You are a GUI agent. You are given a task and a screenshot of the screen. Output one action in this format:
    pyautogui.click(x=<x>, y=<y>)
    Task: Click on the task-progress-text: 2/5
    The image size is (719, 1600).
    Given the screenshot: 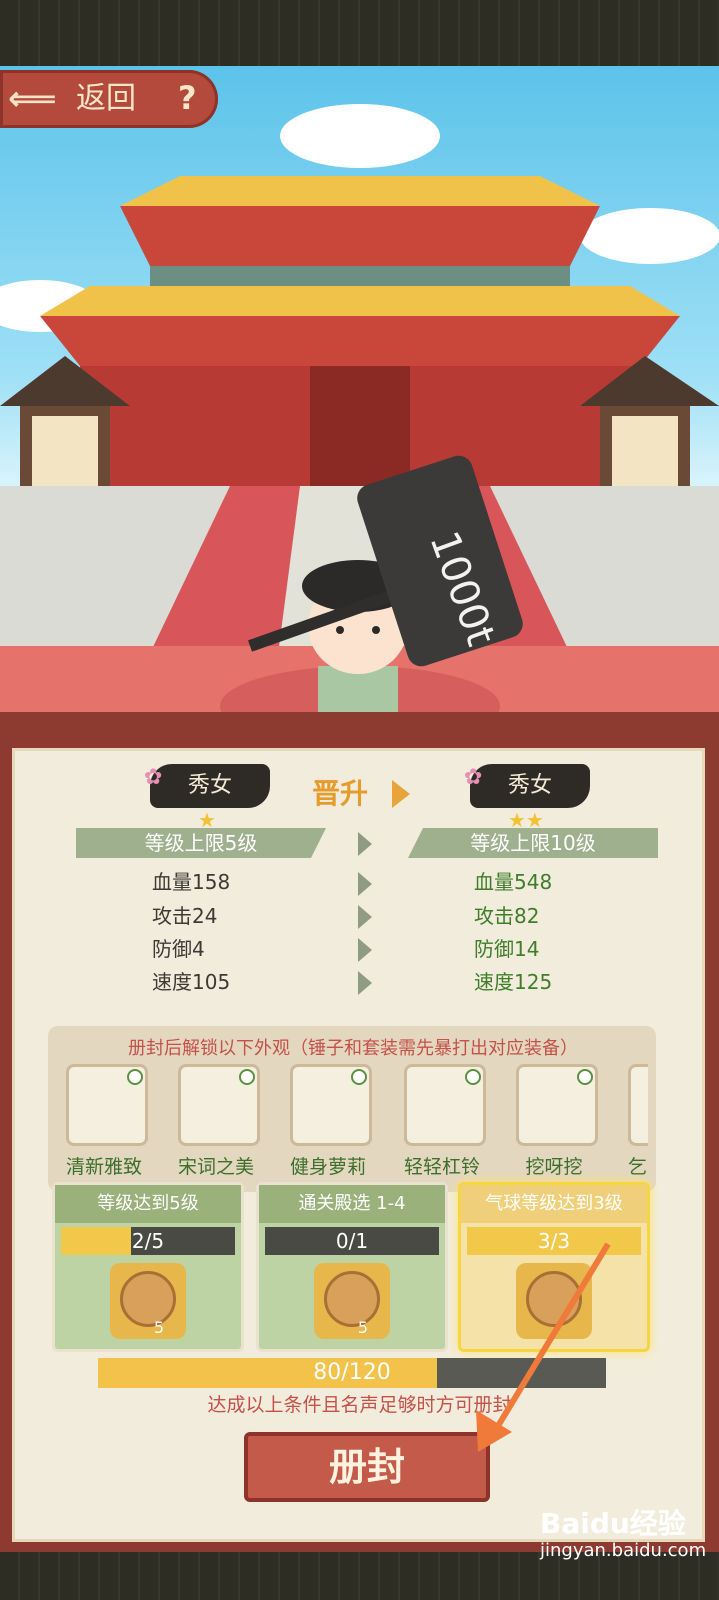 What is the action you would take?
    pyautogui.click(x=148, y=1241)
    